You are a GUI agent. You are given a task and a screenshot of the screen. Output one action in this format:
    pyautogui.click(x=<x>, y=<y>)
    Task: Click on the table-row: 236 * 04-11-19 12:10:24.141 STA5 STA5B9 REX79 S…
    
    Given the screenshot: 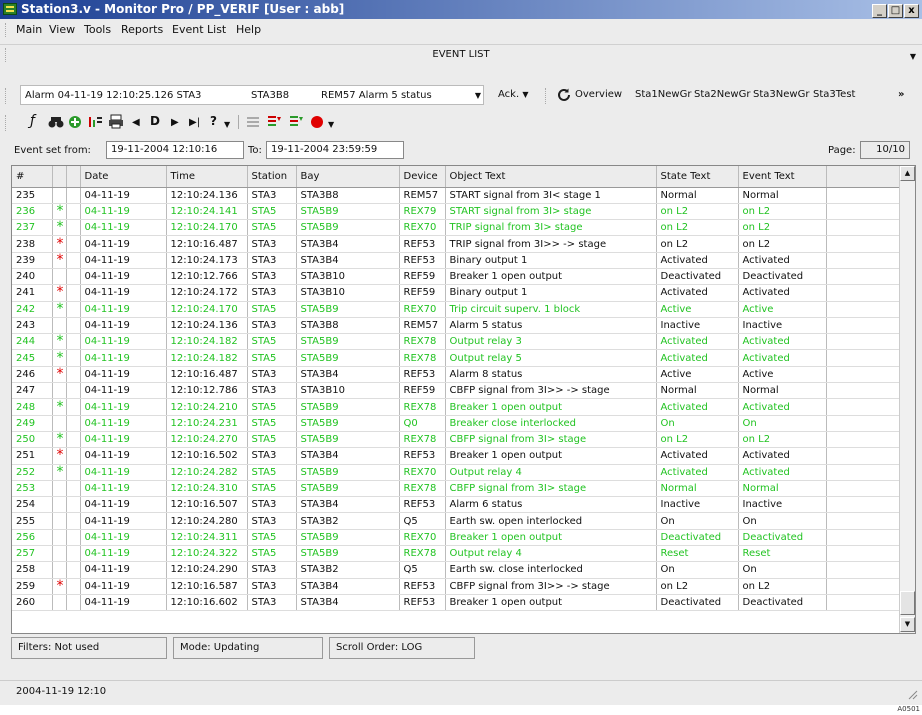 What is the action you would take?
    pyautogui.click(x=456, y=212)
    